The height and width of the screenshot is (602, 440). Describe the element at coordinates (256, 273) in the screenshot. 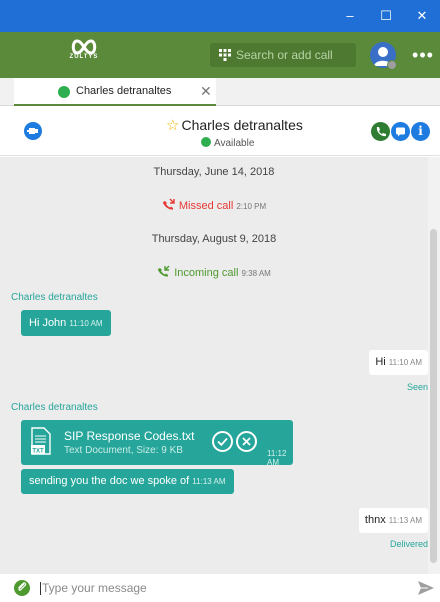

I see `event-time: 9:38 AM` at that location.